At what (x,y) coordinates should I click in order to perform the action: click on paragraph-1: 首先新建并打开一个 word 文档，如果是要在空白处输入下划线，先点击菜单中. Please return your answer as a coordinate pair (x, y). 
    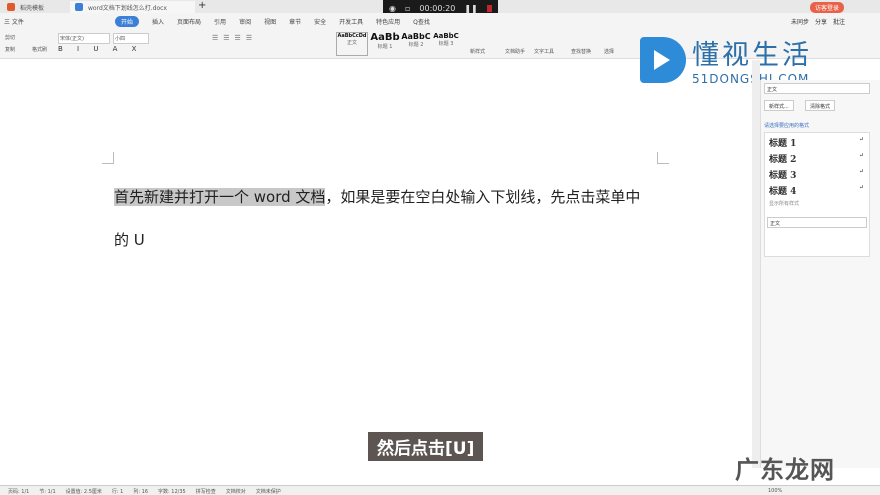
    Looking at the image, I should click on (377, 196).